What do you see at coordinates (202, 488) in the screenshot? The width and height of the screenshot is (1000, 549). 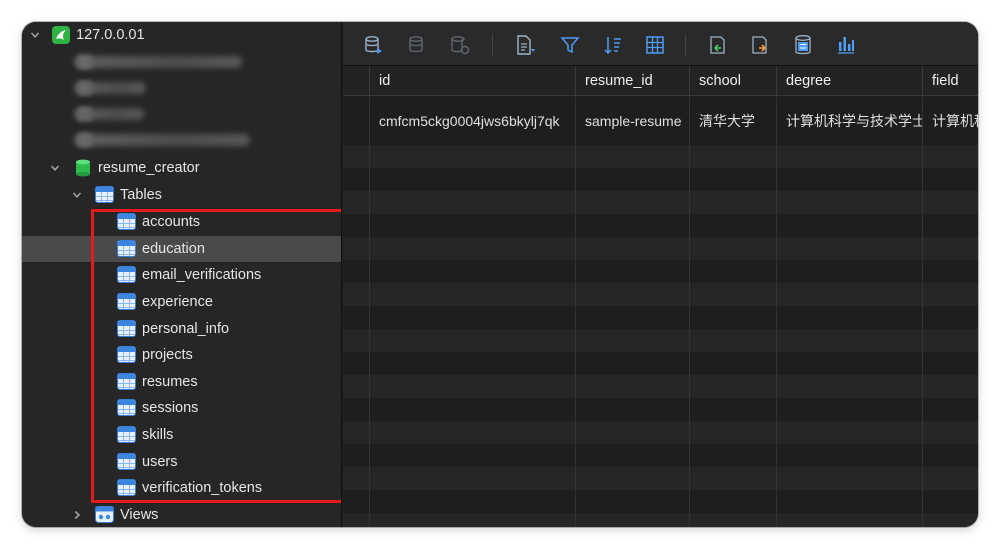 I see `table-label: verification_tokens` at bounding box center [202, 488].